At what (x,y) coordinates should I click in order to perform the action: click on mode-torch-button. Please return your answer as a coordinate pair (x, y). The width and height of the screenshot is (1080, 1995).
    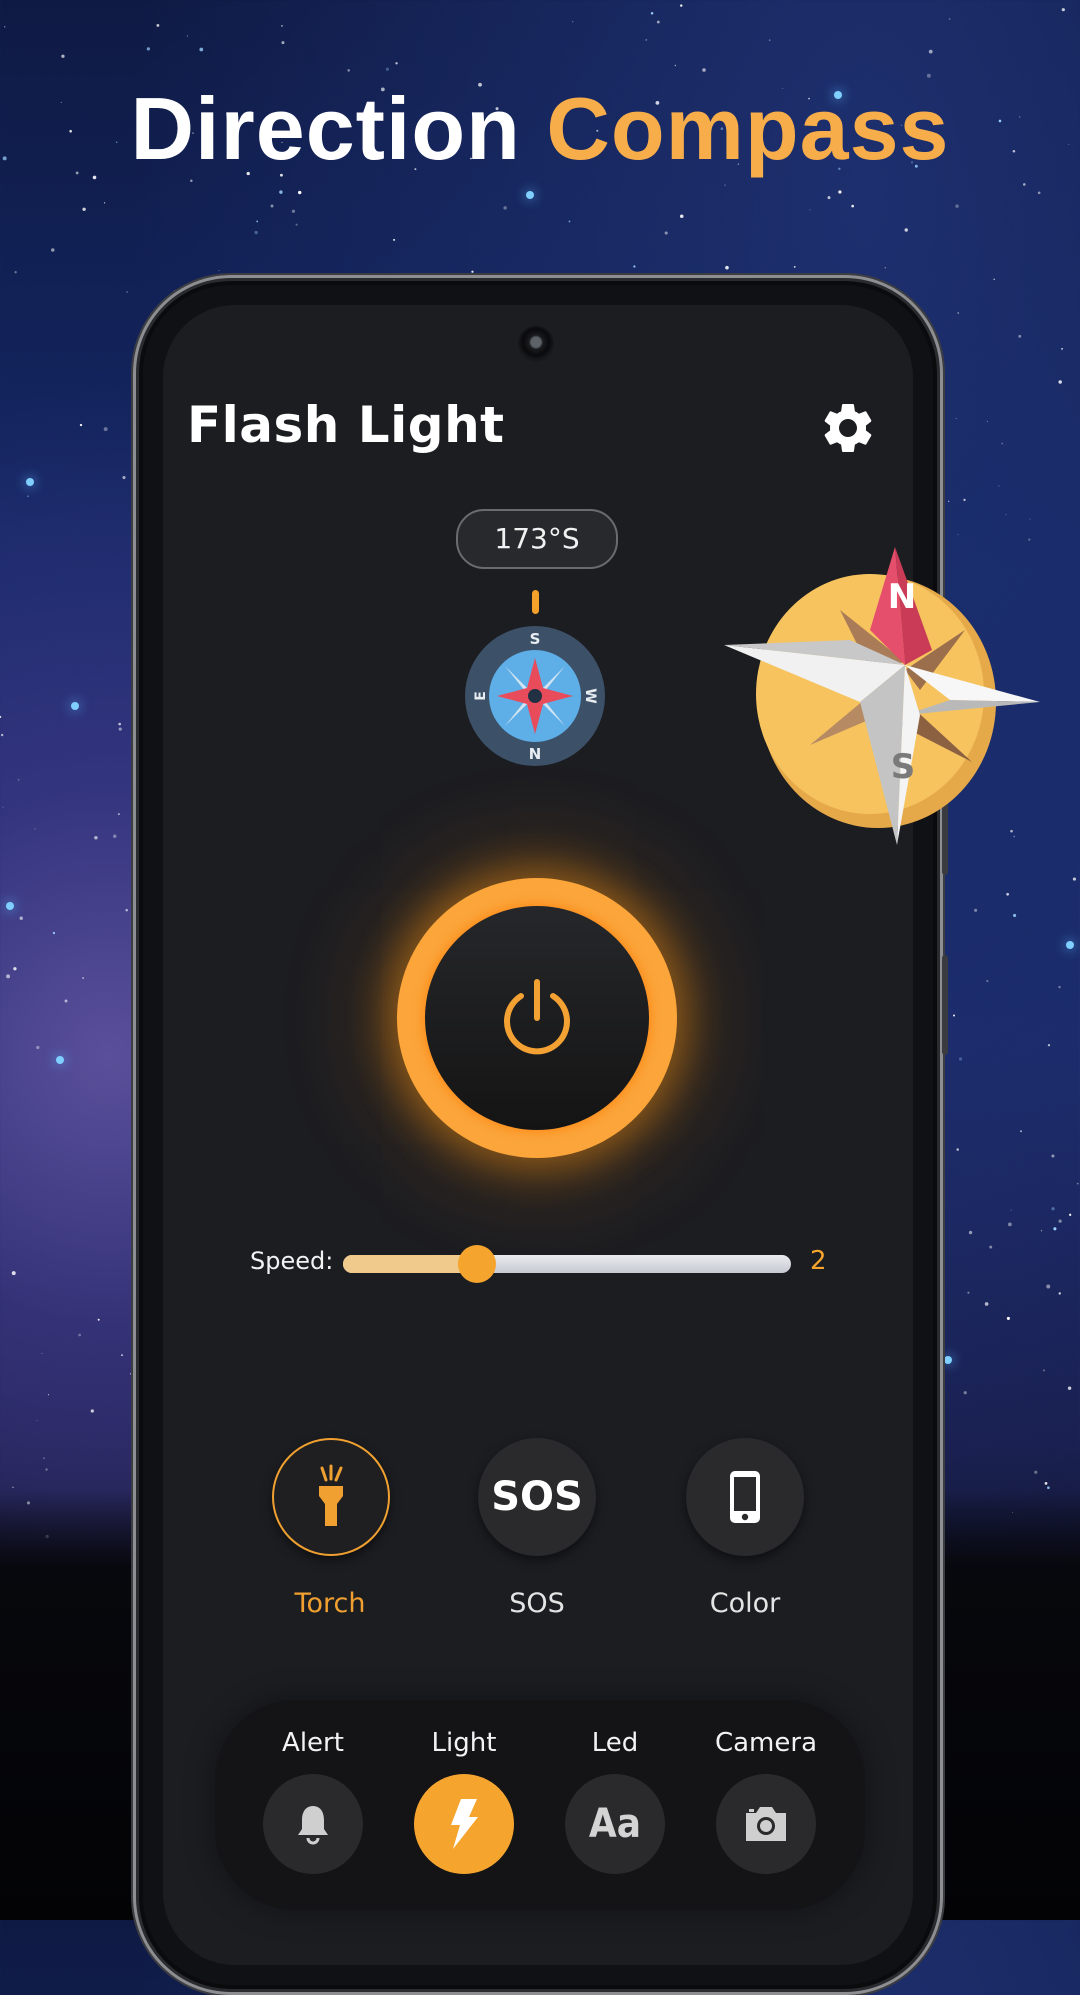
    Looking at the image, I should click on (331, 1497).